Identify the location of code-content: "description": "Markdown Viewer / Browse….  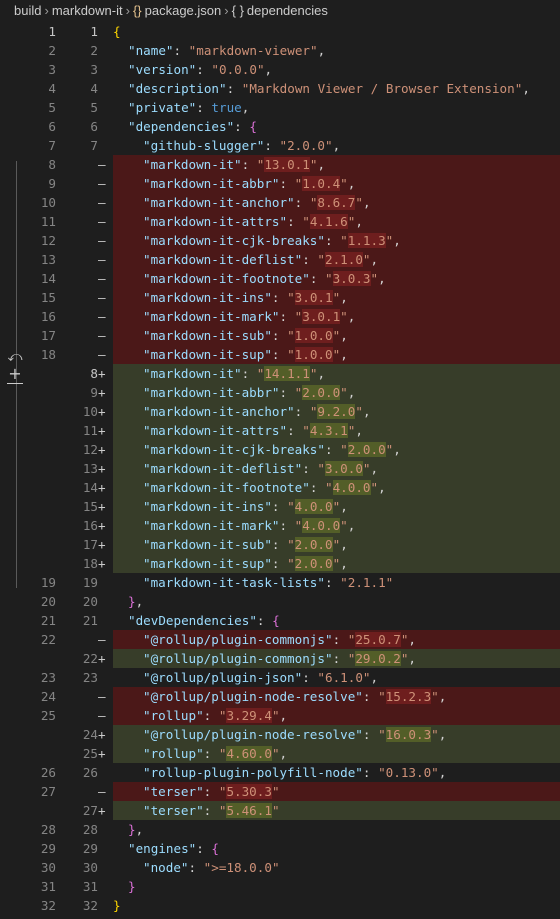
(336, 88).